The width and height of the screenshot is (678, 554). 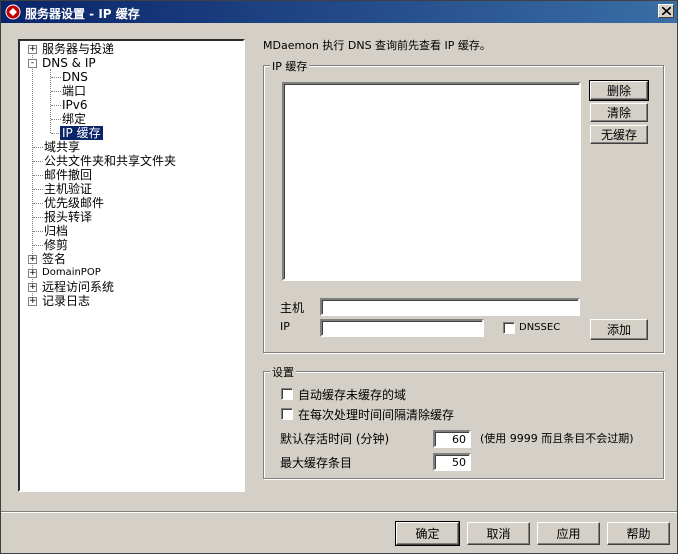 What do you see at coordinates (285, 326) in the screenshot?
I see `ip-label: IP` at bounding box center [285, 326].